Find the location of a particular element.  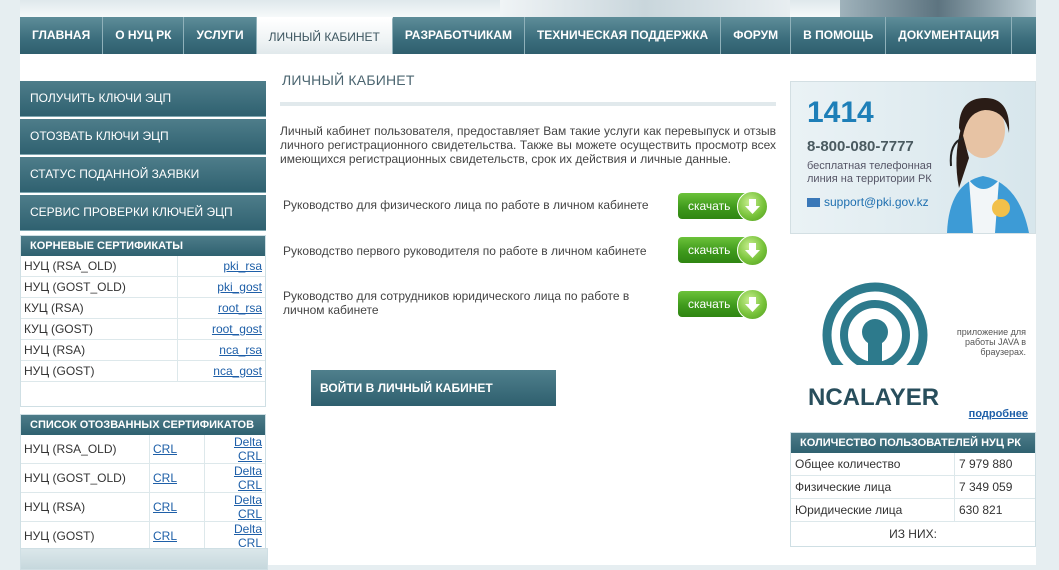

table-row: КУЦ (RSA) root_rsa is located at coordinates (143, 308).